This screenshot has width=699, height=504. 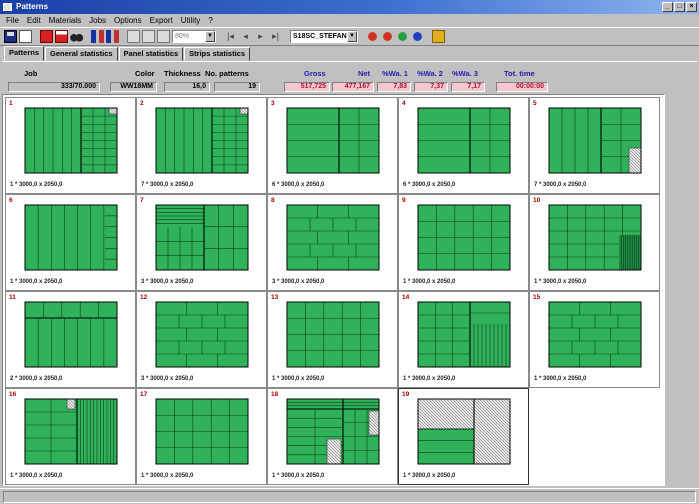 I want to click on pattern-thumbnail: 10 1 * 3000,0 x 2050,0, so click(x=594, y=242).